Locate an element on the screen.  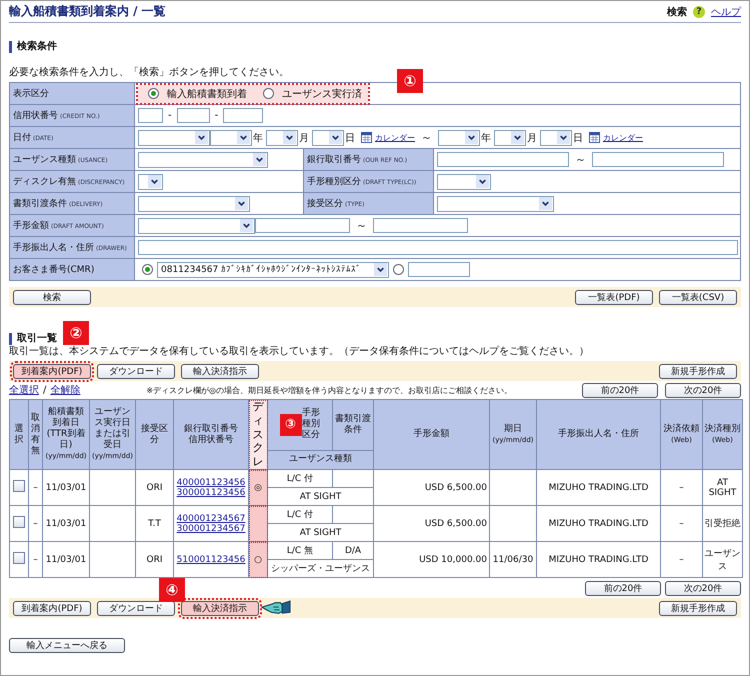
reference-link: 400001234567 is located at coordinates (211, 519).